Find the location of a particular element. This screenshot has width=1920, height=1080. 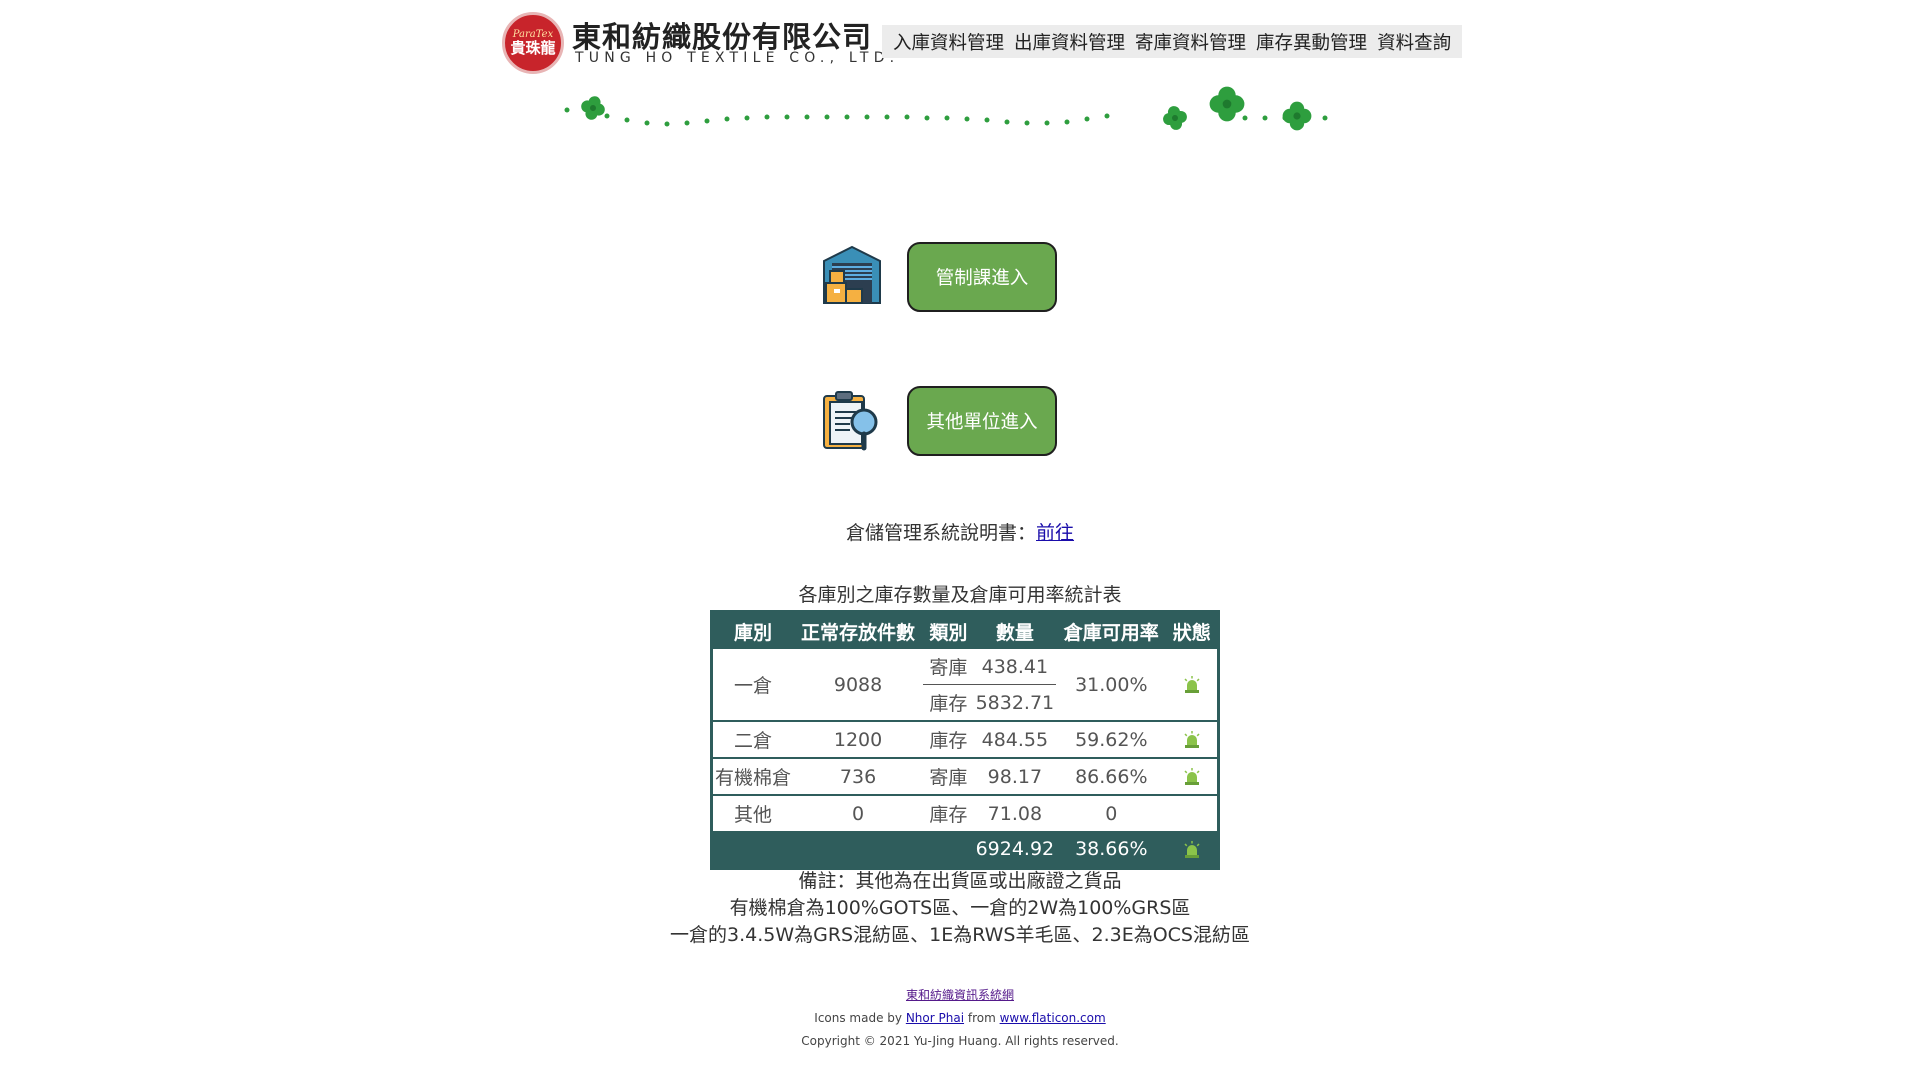

logo-text: 貴珠龍 is located at coordinates (533, 47).